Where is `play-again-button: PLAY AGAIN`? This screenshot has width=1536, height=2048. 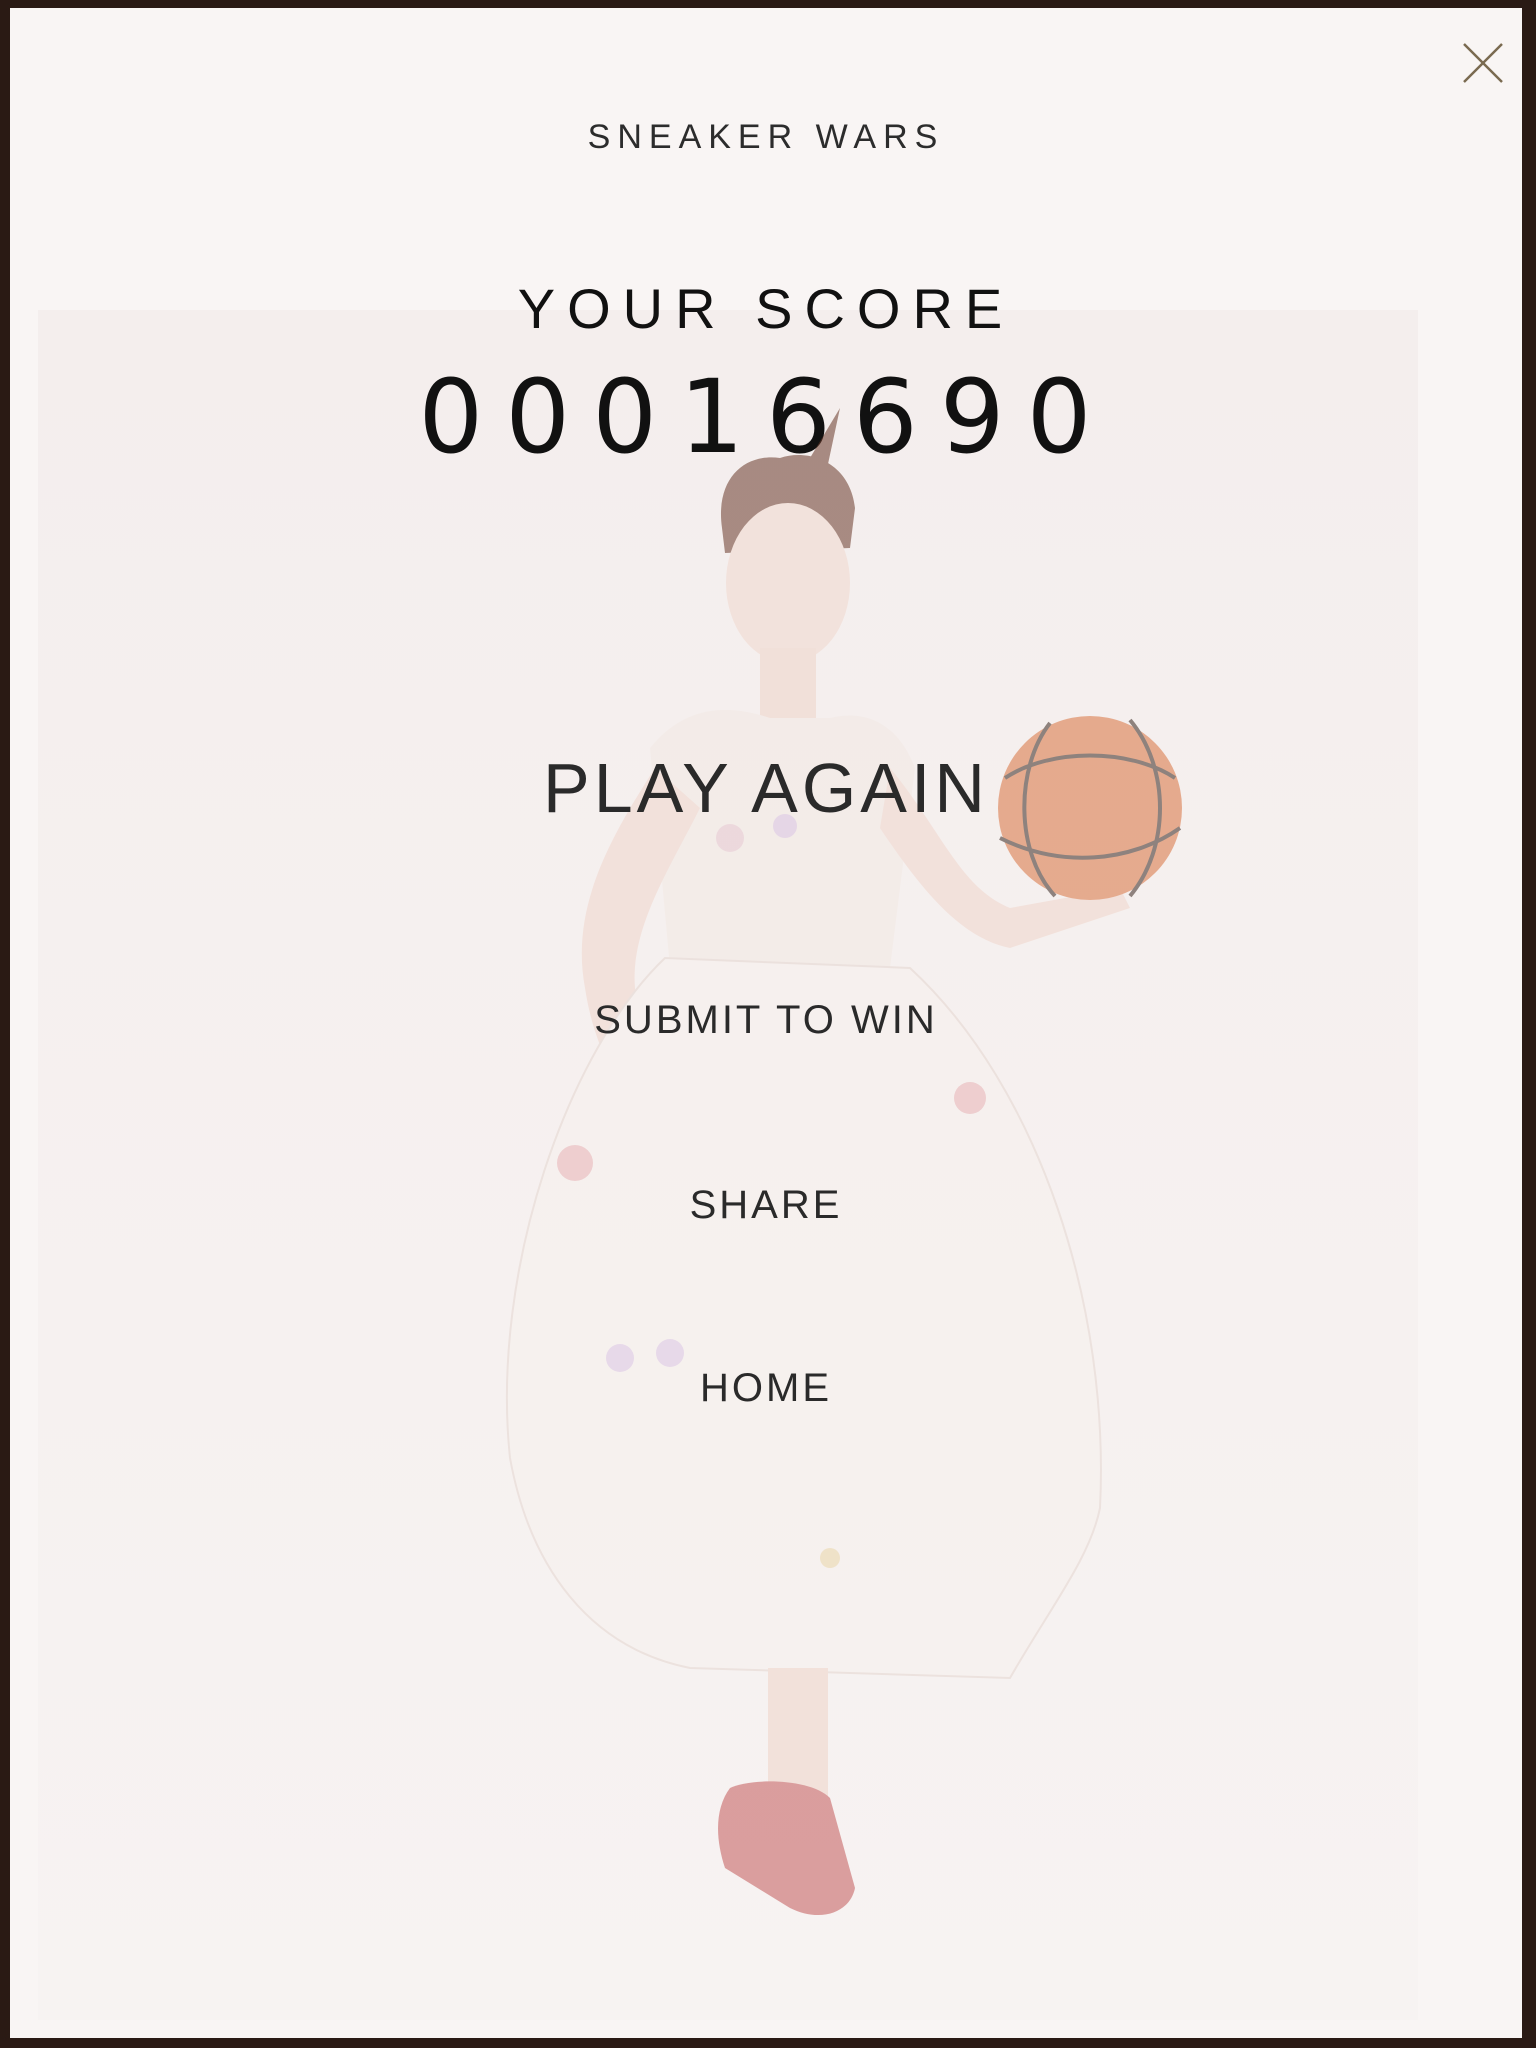 play-again-button: PLAY AGAIN is located at coordinates (766, 788).